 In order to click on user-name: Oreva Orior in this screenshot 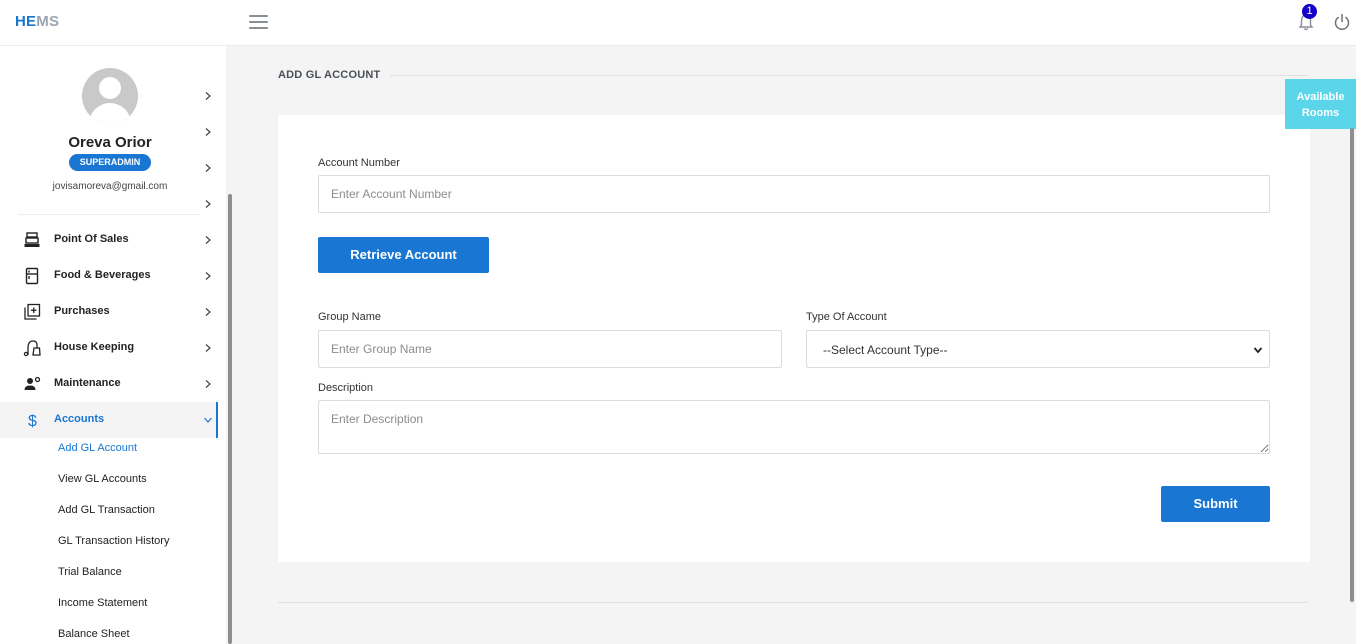, I will do `click(110, 142)`.